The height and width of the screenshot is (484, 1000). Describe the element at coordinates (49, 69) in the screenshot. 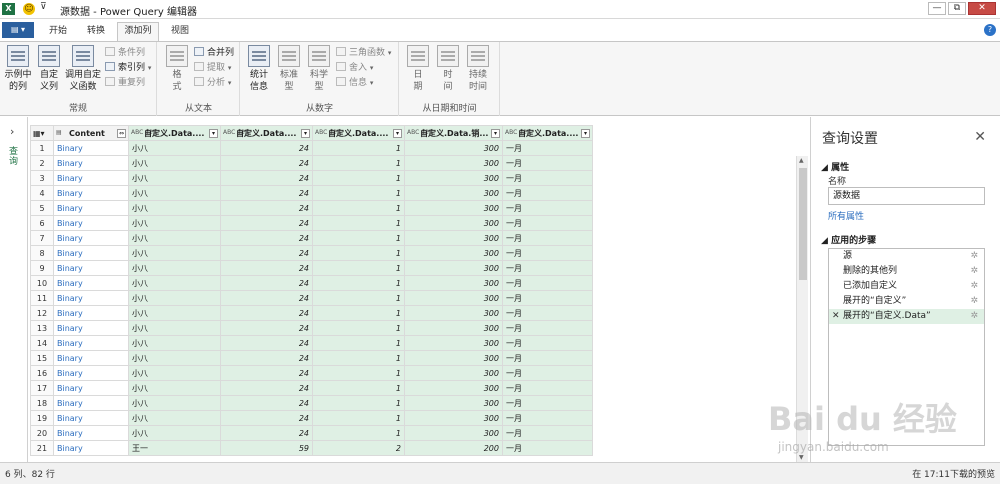

I see `custom-column-button: 自定 义列` at that location.